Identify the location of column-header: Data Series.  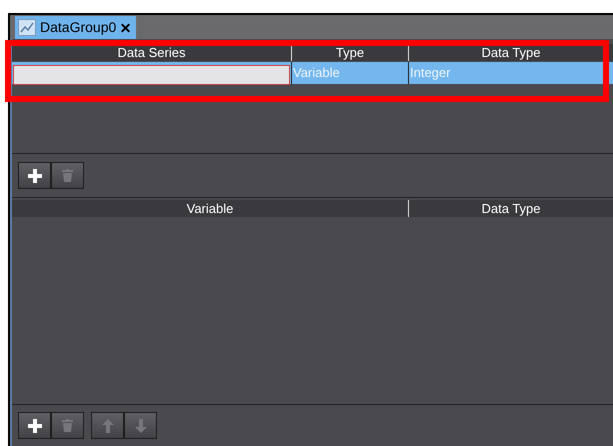
(151, 52).